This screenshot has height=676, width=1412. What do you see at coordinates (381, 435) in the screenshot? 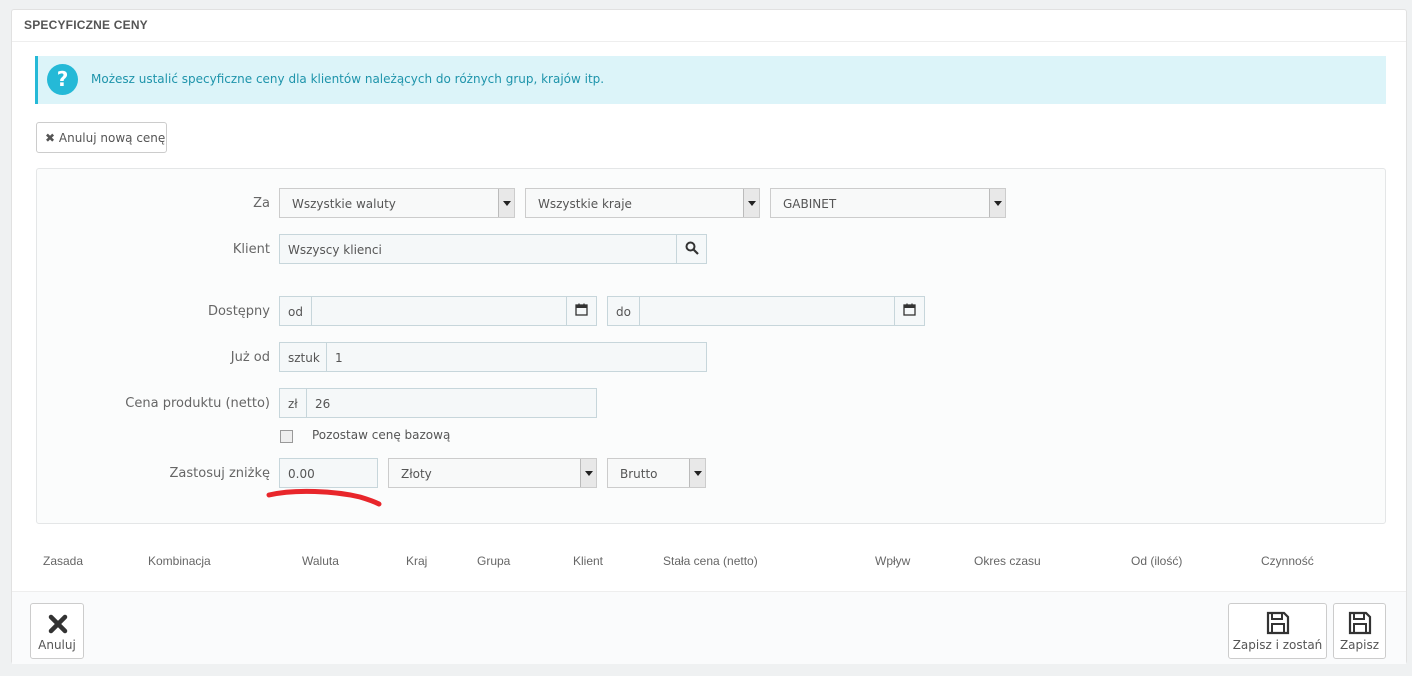
I see `keep-base-price-label: Pozostaw cenę bazową` at bounding box center [381, 435].